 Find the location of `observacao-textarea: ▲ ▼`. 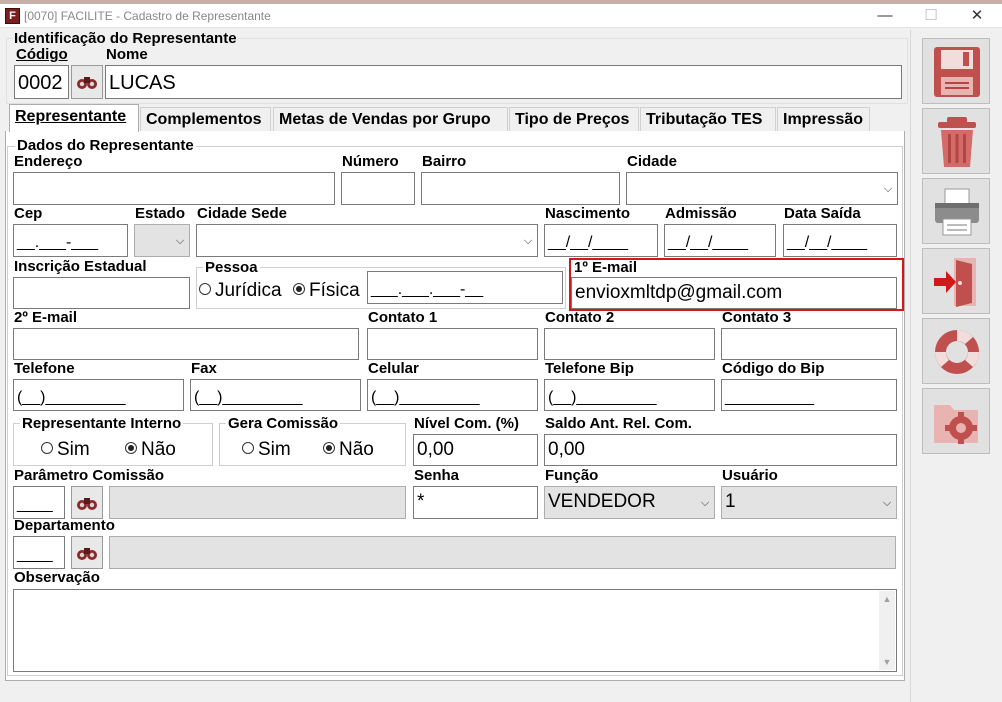

observacao-textarea: ▲ ▼ is located at coordinates (455, 630).